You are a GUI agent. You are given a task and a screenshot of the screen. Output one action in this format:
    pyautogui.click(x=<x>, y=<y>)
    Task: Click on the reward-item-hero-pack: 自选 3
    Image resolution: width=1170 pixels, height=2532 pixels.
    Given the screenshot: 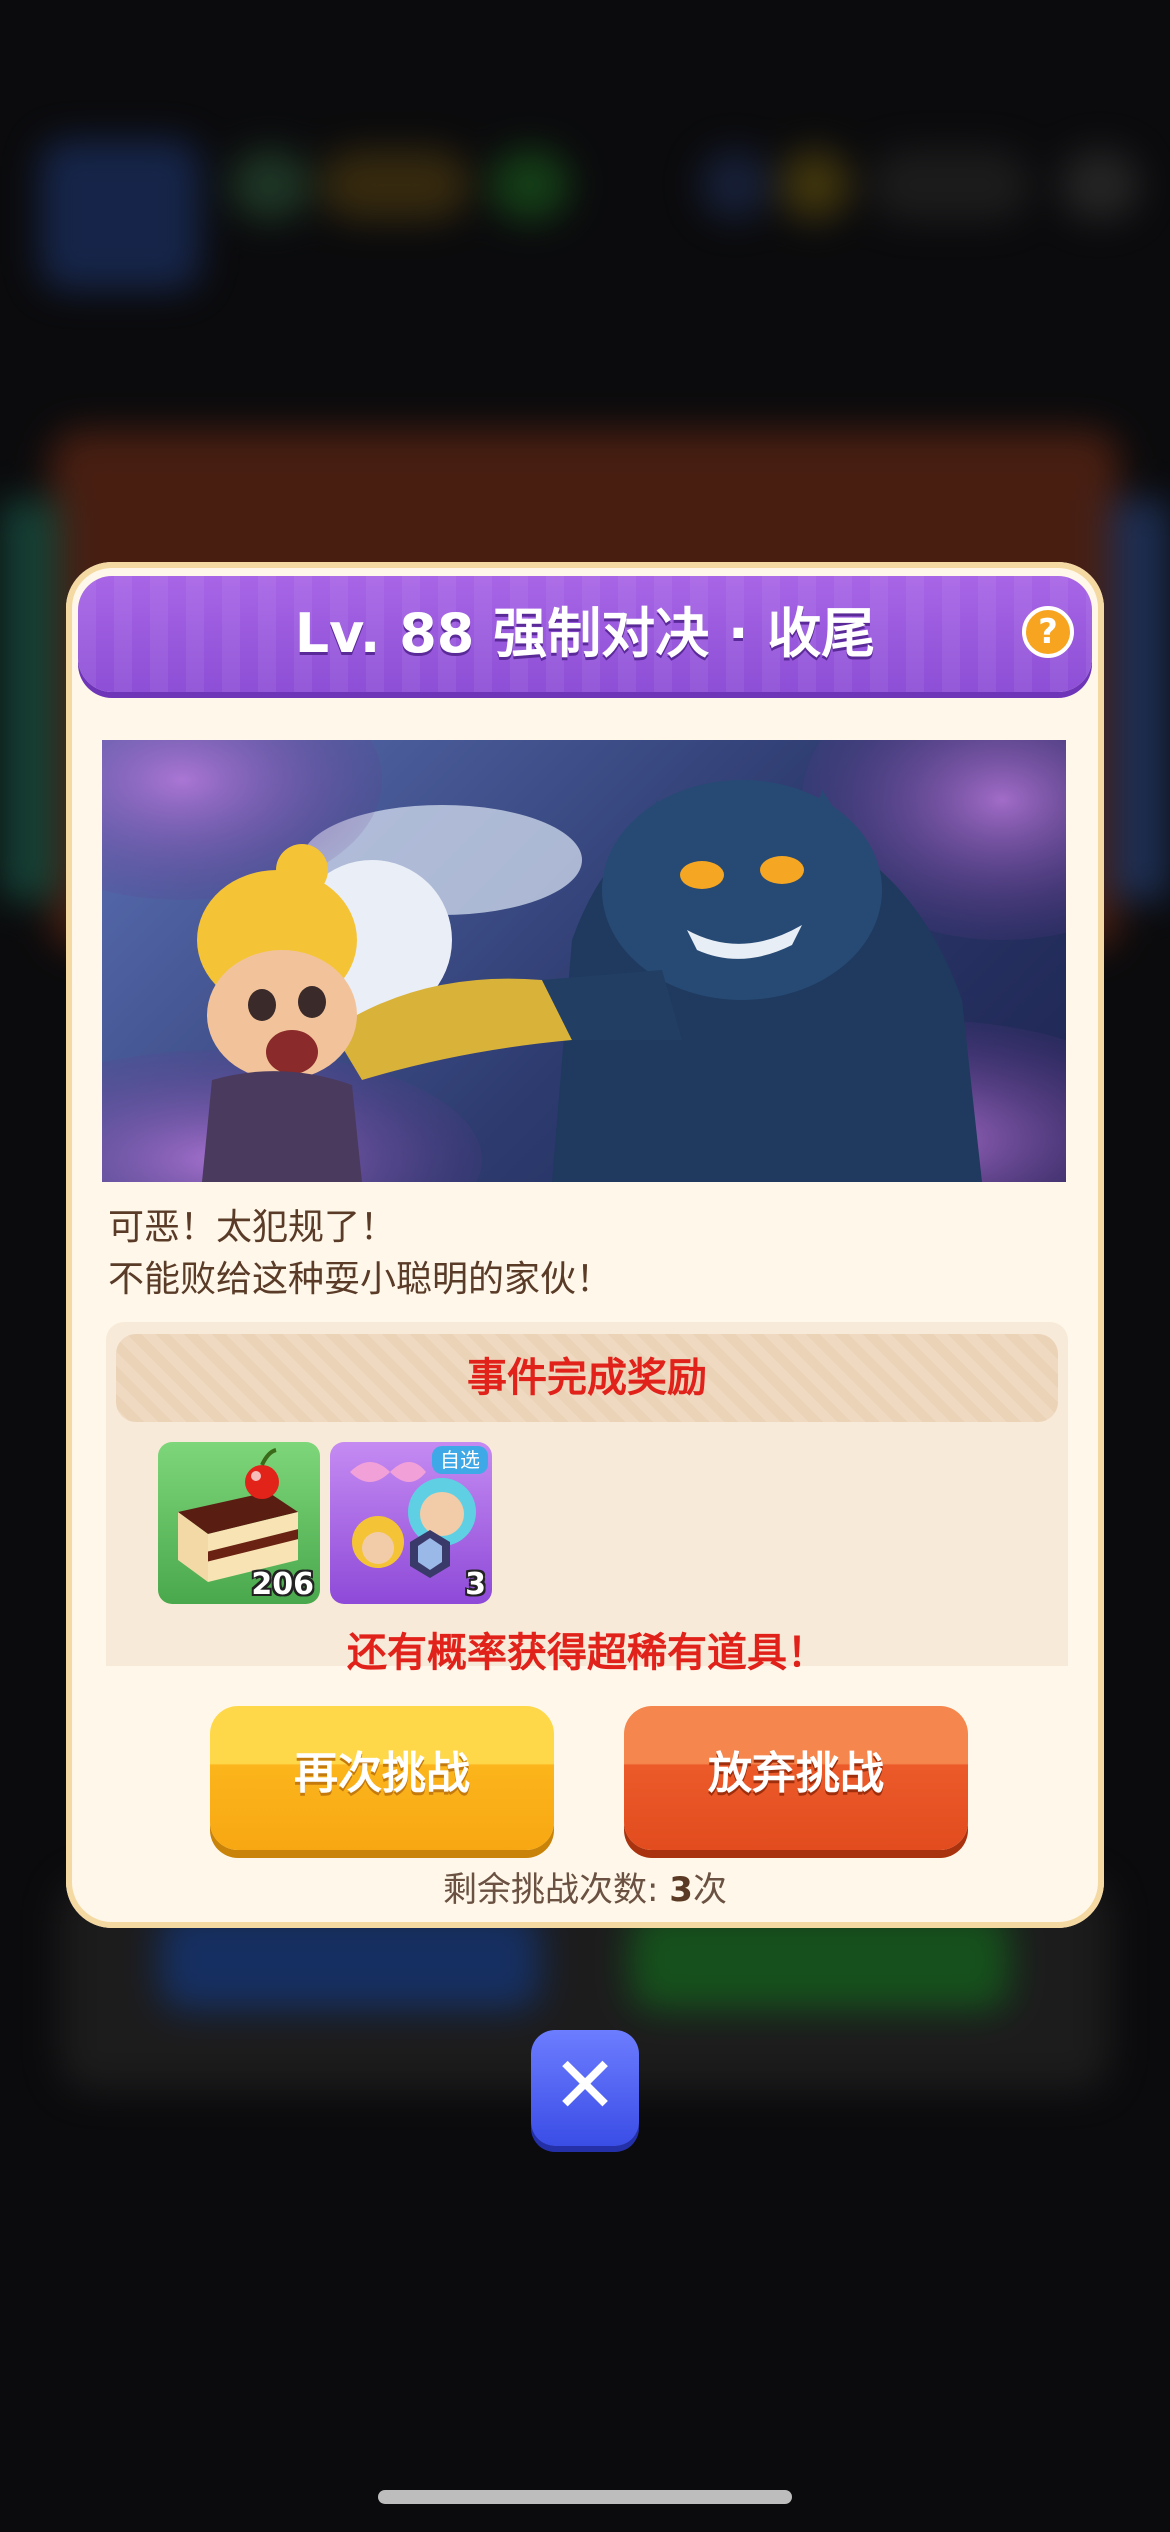 What is the action you would take?
    pyautogui.click(x=411, y=1523)
    